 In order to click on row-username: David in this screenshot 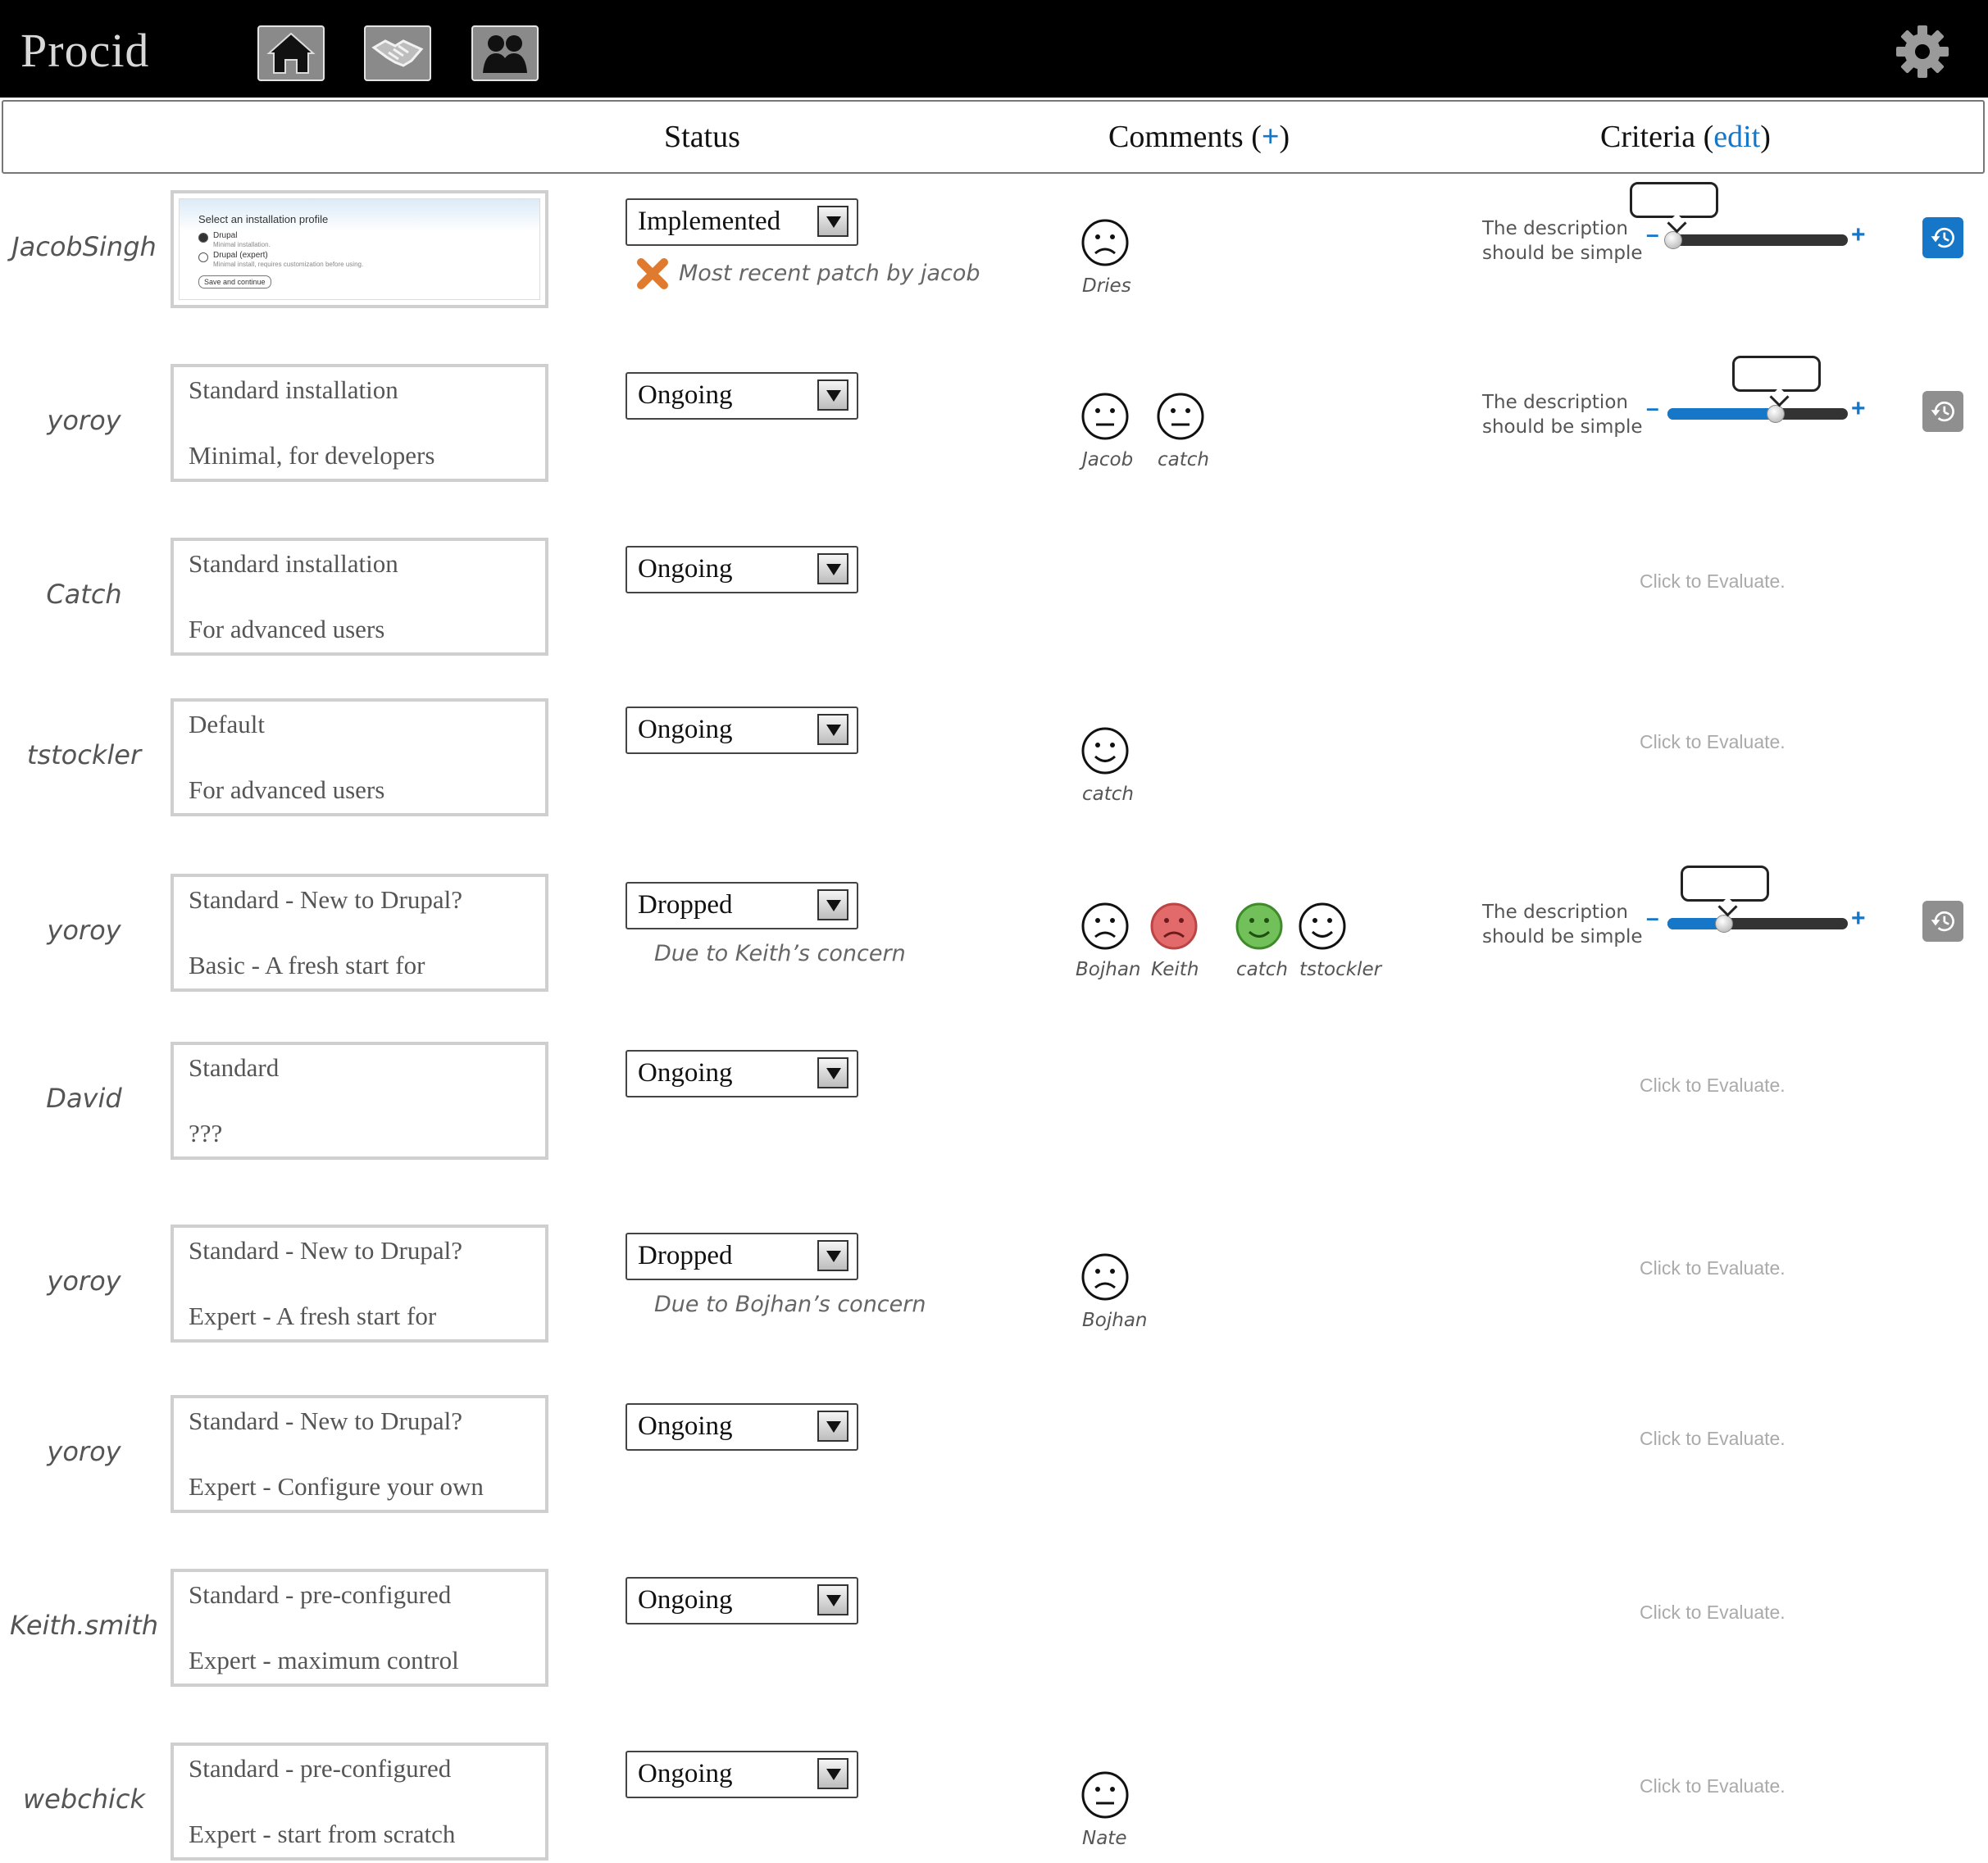, I will do `click(84, 1098)`.